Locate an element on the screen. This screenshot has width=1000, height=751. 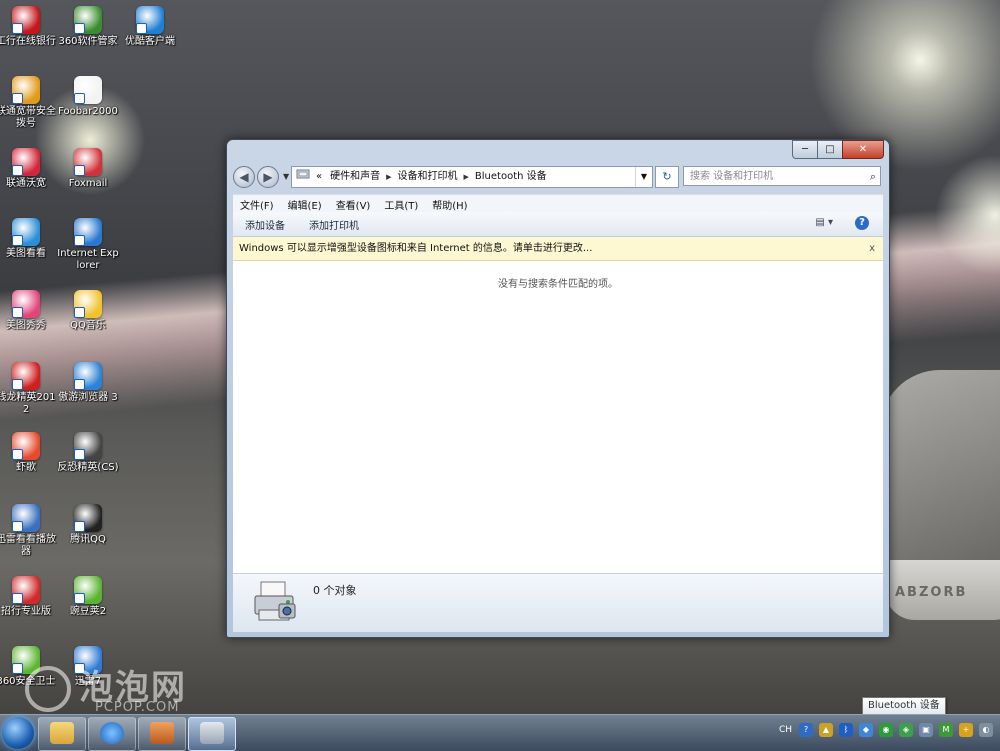
desktop-icon: 虾歌 is located at coordinates (29, 453).